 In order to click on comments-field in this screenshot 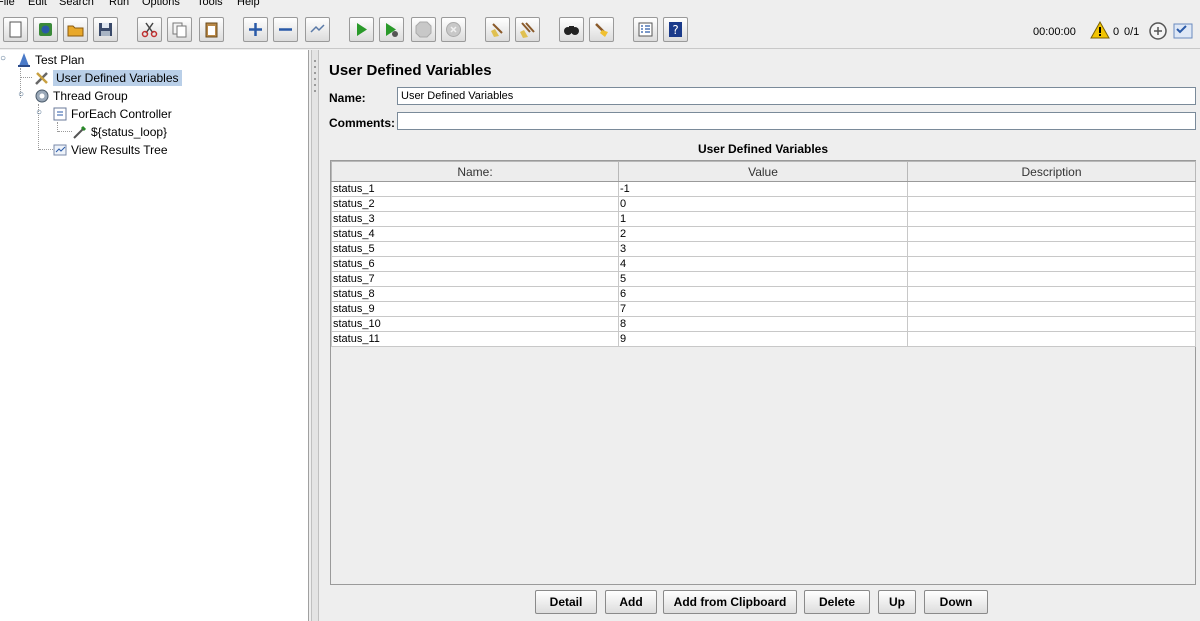, I will do `click(796, 121)`.